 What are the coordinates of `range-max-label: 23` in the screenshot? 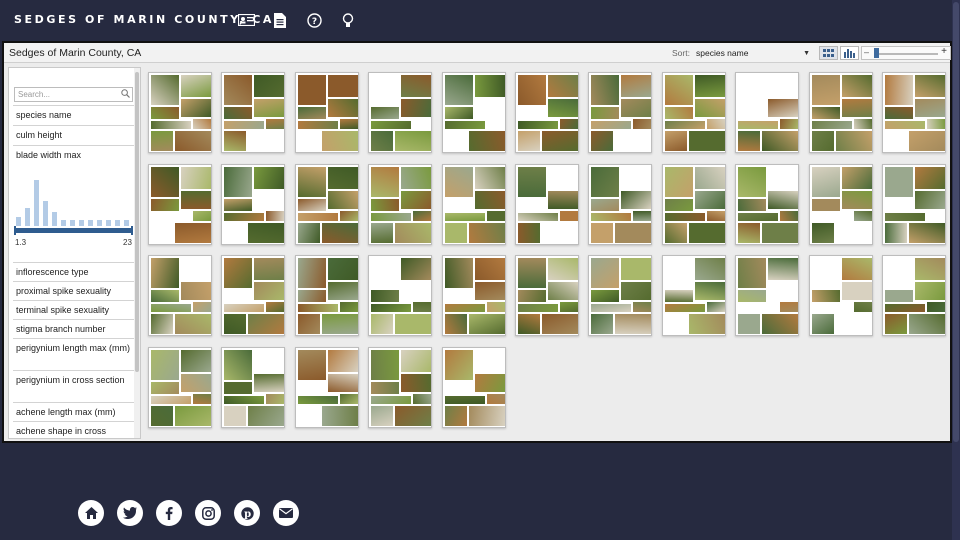 It's located at (127, 242).